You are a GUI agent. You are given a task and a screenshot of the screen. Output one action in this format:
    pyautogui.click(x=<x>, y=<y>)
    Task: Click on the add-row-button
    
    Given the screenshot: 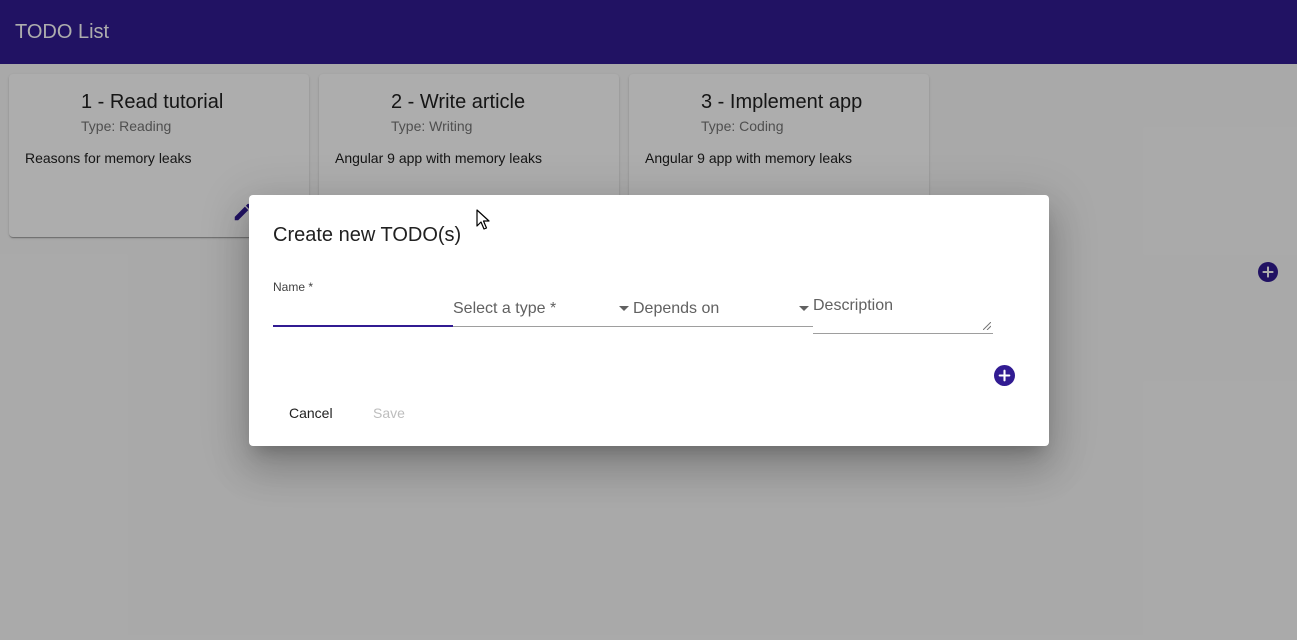 What is the action you would take?
    pyautogui.click(x=1004, y=375)
    